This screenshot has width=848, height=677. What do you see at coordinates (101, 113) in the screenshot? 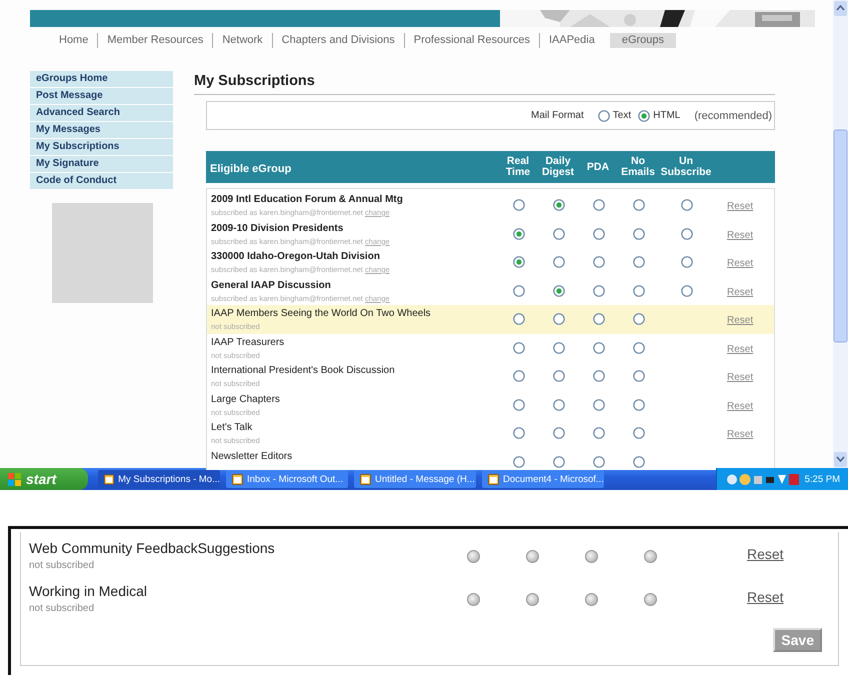
I see `sidebar-link: Advanced Search` at bounding box center [101, 113].